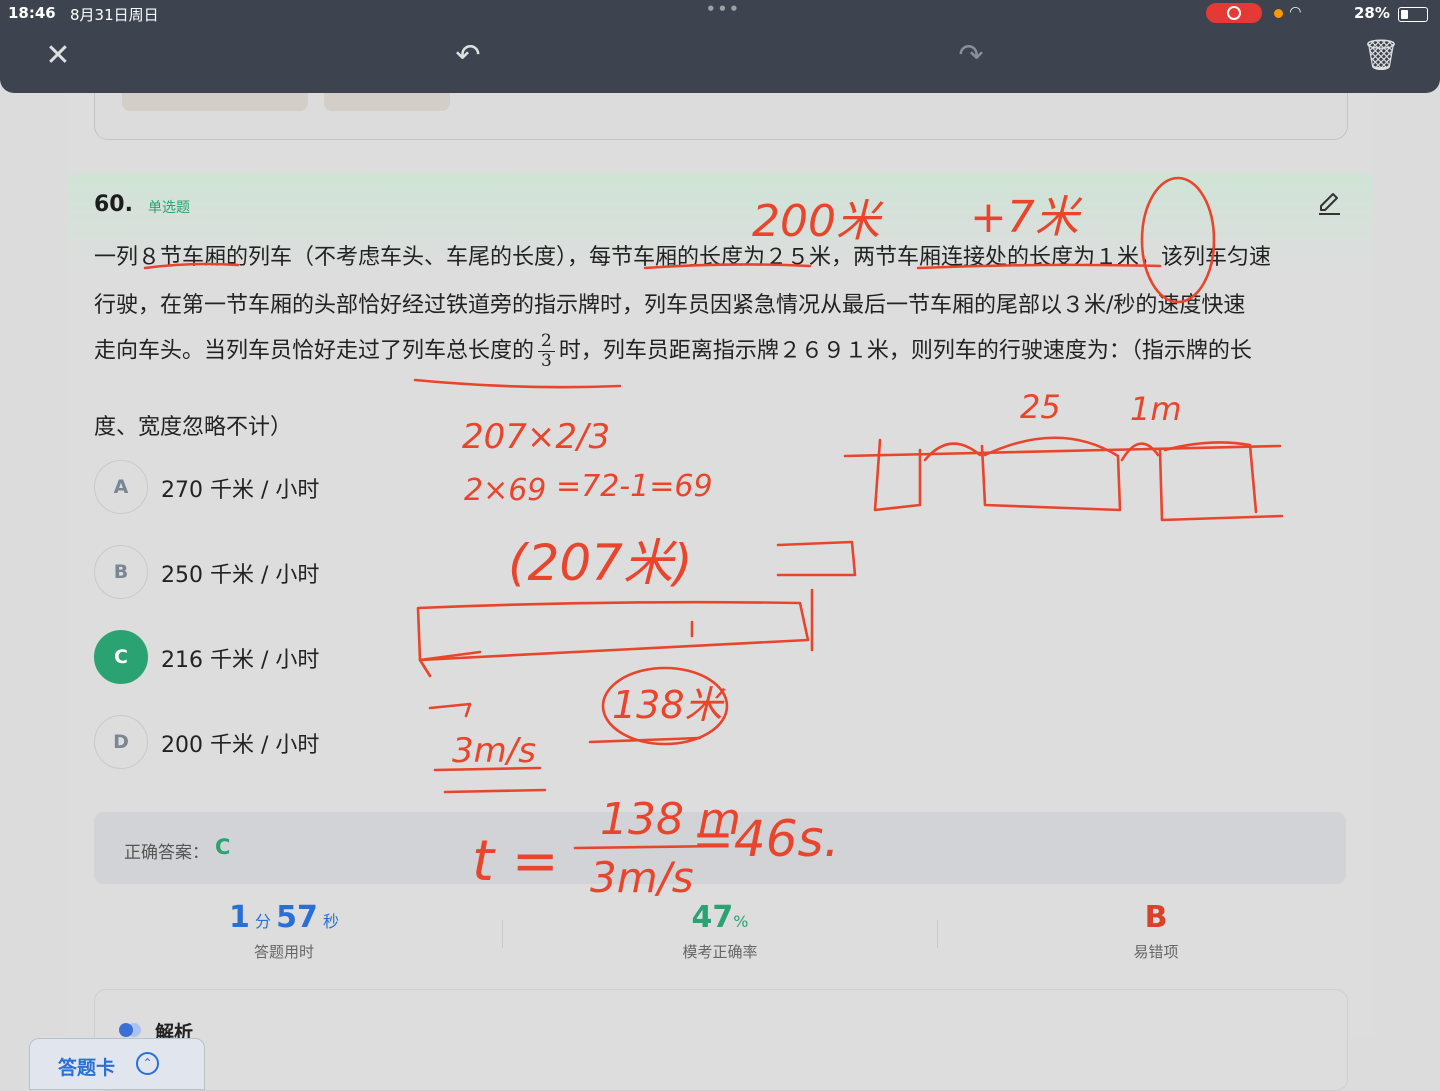 Image resolution: width=1440 pixels, height=1091 pixels. What do you see at coordinates (239, 917) in the screenshot?
I see `time-minutes: 1` at bounding box center [239, 917].